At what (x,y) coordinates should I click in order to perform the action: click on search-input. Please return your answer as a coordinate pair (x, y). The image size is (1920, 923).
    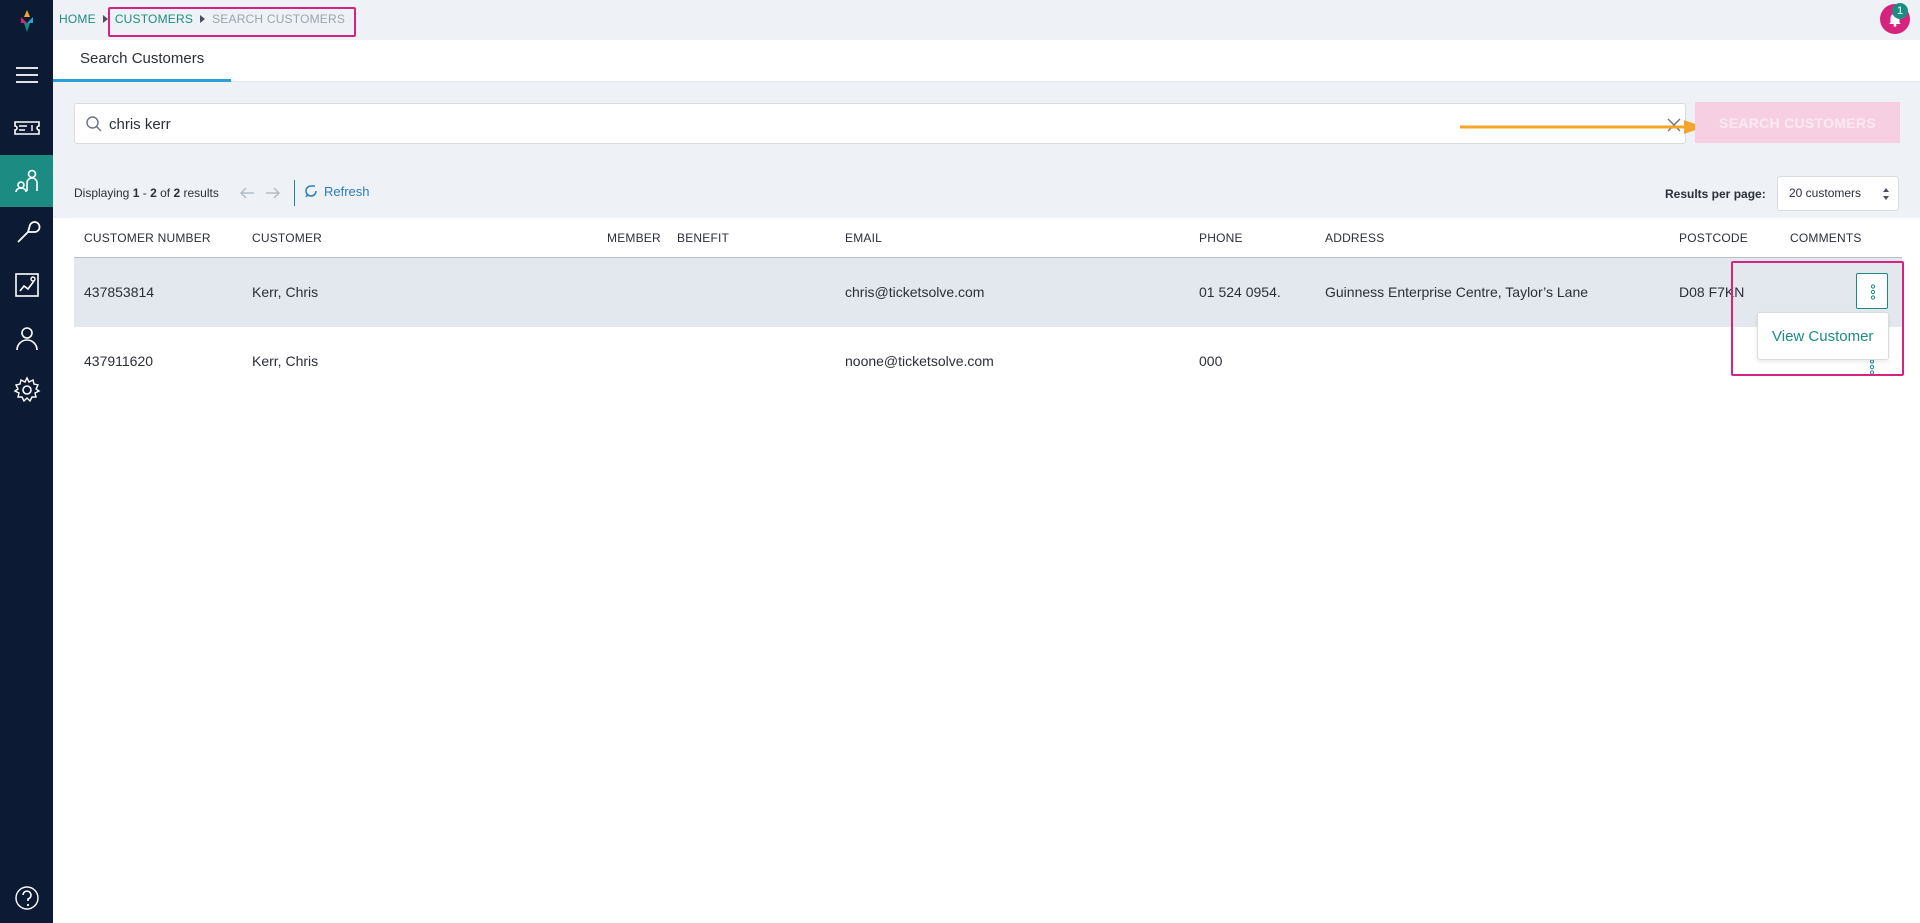
    Looking at the image, I should click on (869, 124).